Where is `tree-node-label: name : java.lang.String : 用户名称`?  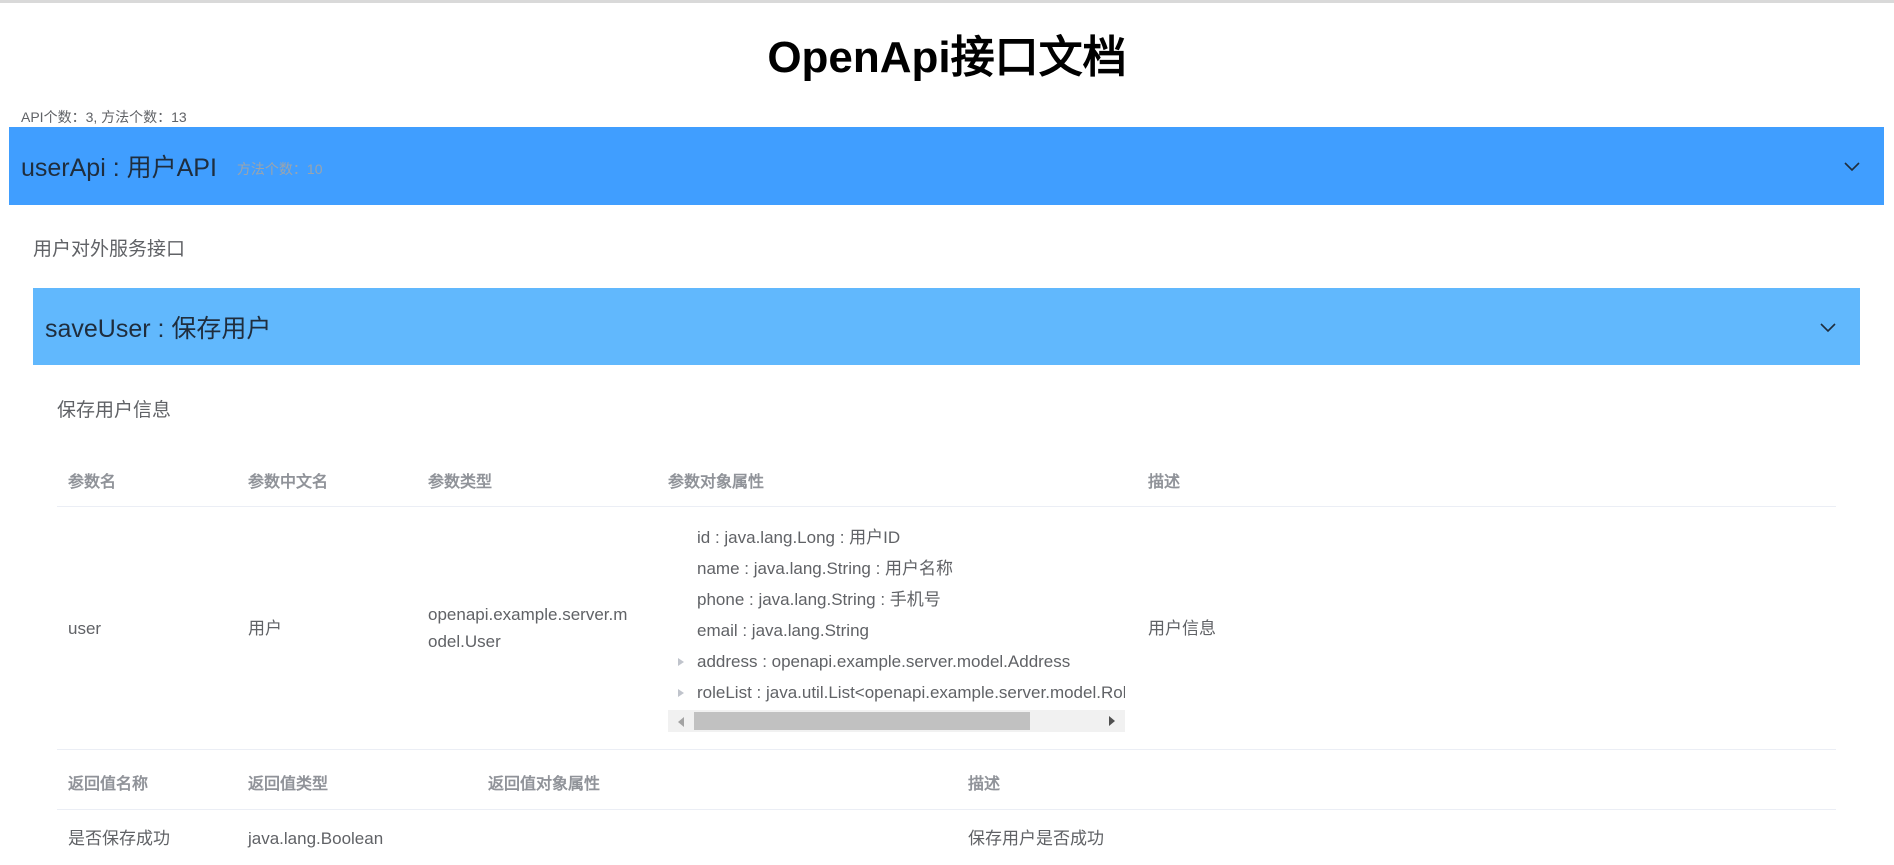
tree-node-label: name : java.lang.String : 用户名称 is located at coordinates (825, 568).